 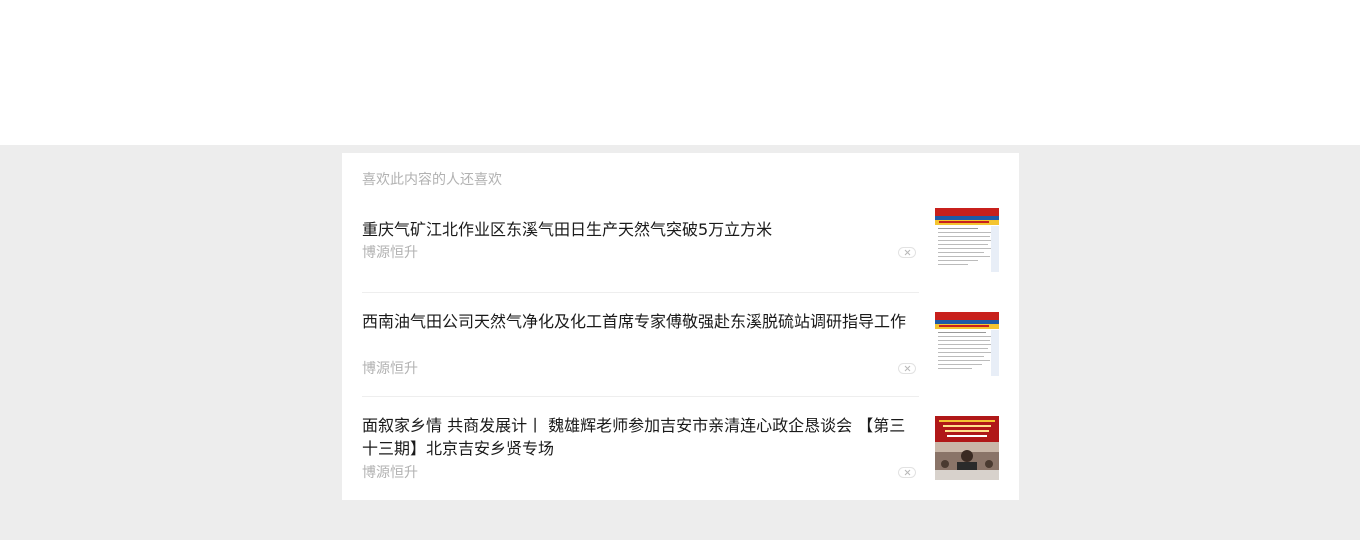 I want to click on recommend-item: 重庆气矿江北作业区东溪气田日生产天然气突破5万立方米 博源恒升, so click(x=680, y=250).